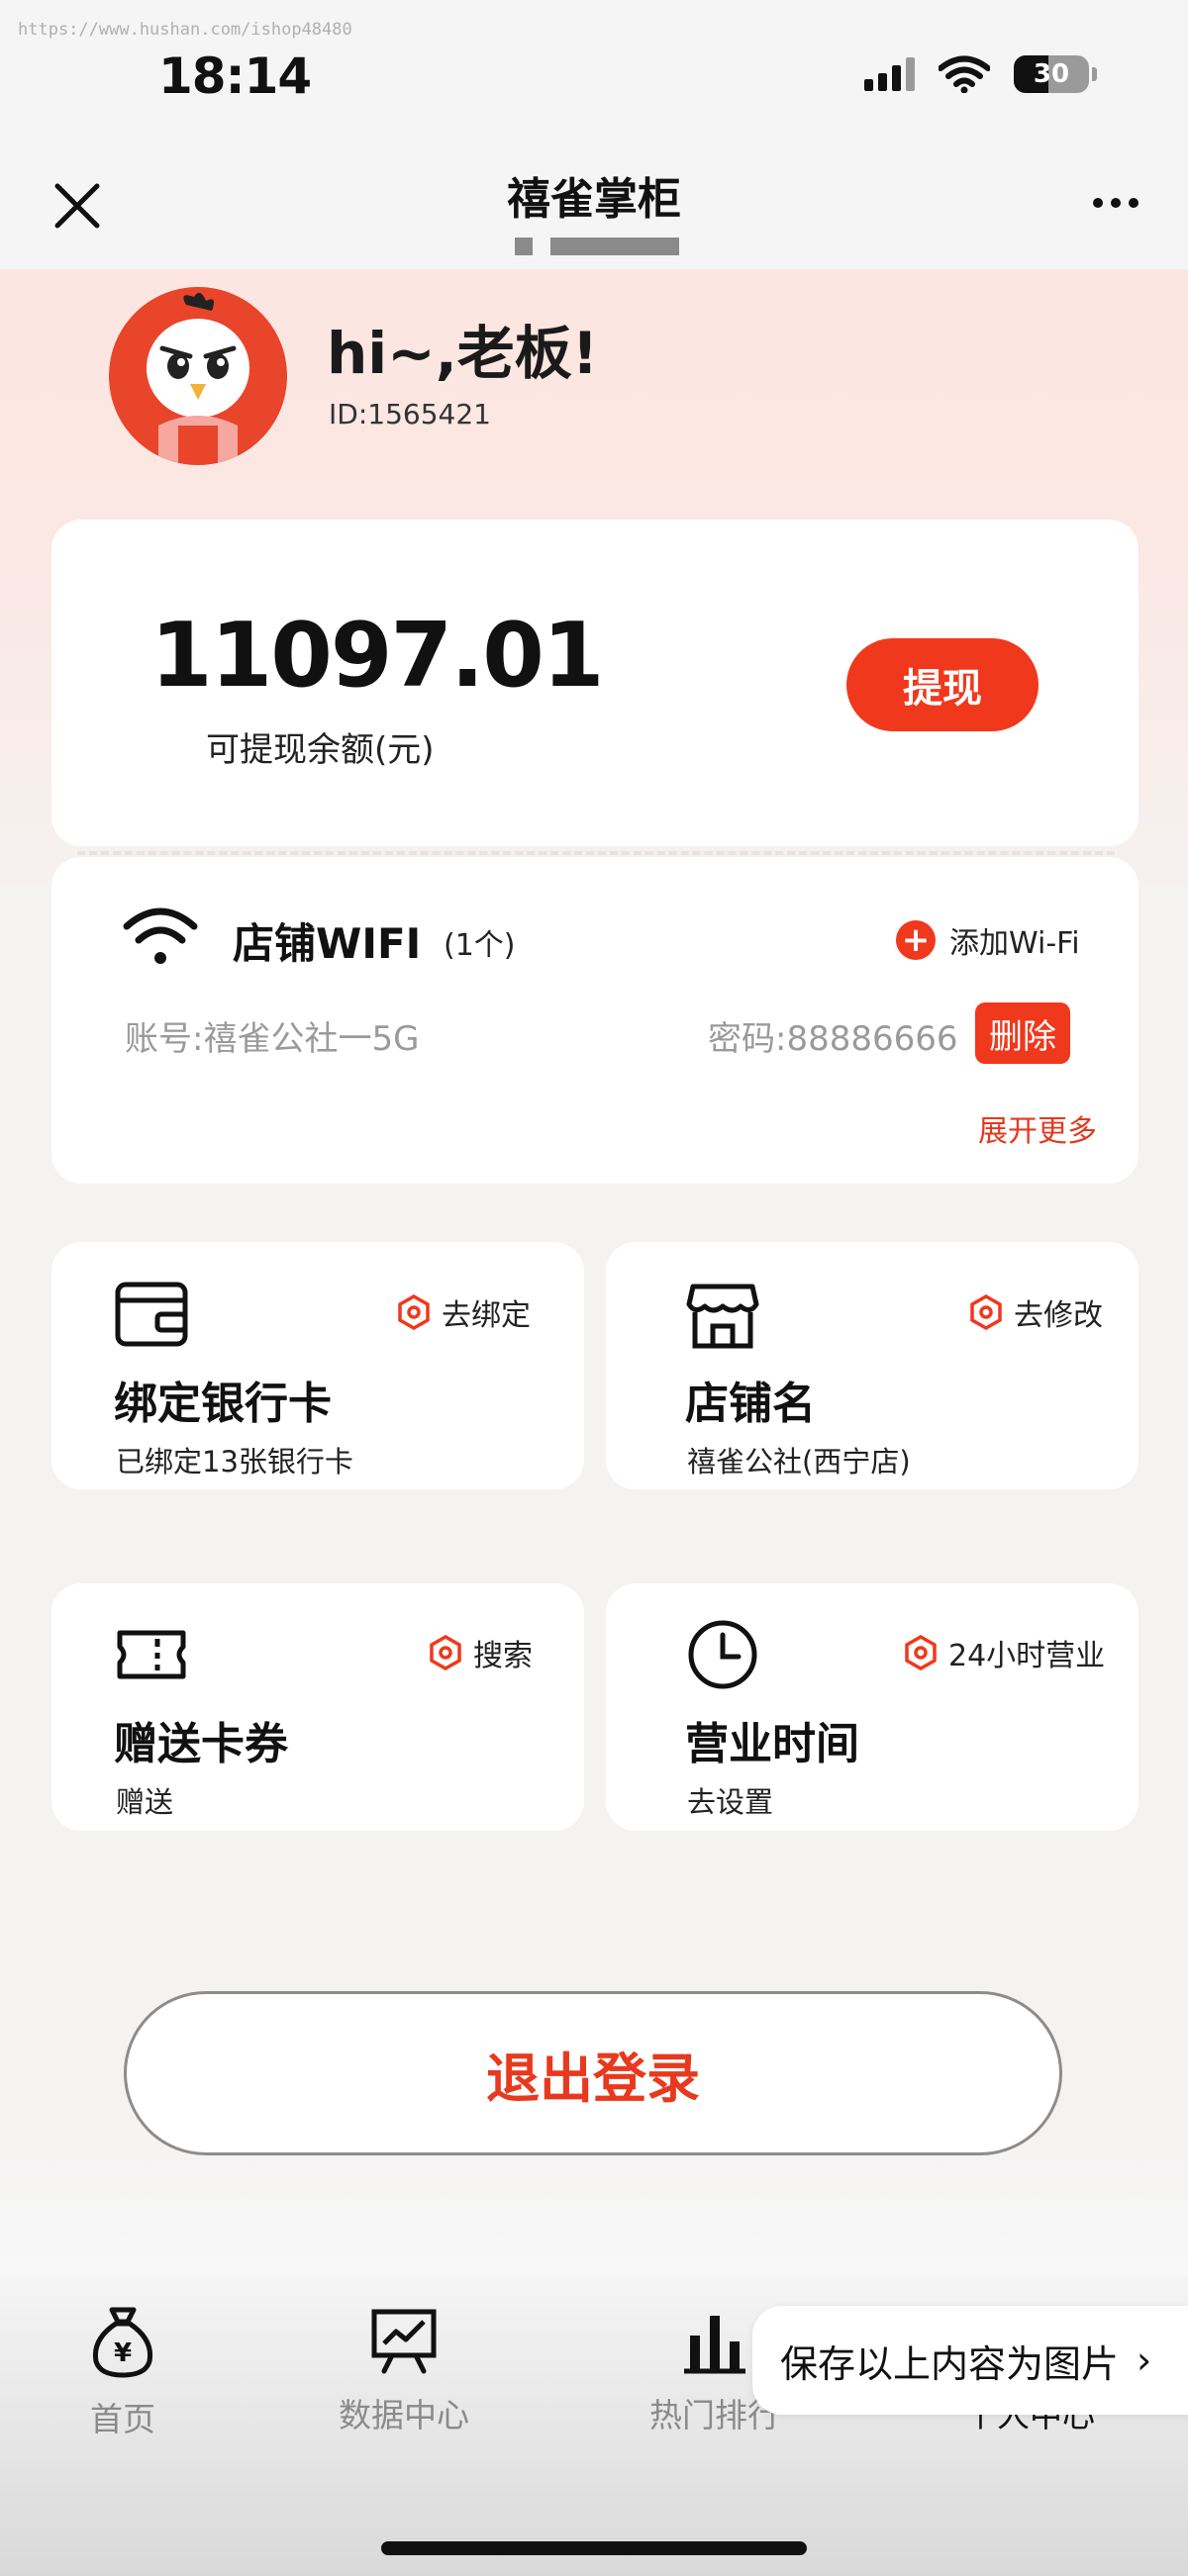 This screenshot has width=1188, height=2576. What do you see at coordinates (273, 1039) in the screenshot?
I see `wifi-account: 账号:禧雀公社一5G` at bounding box center [273, 1039].